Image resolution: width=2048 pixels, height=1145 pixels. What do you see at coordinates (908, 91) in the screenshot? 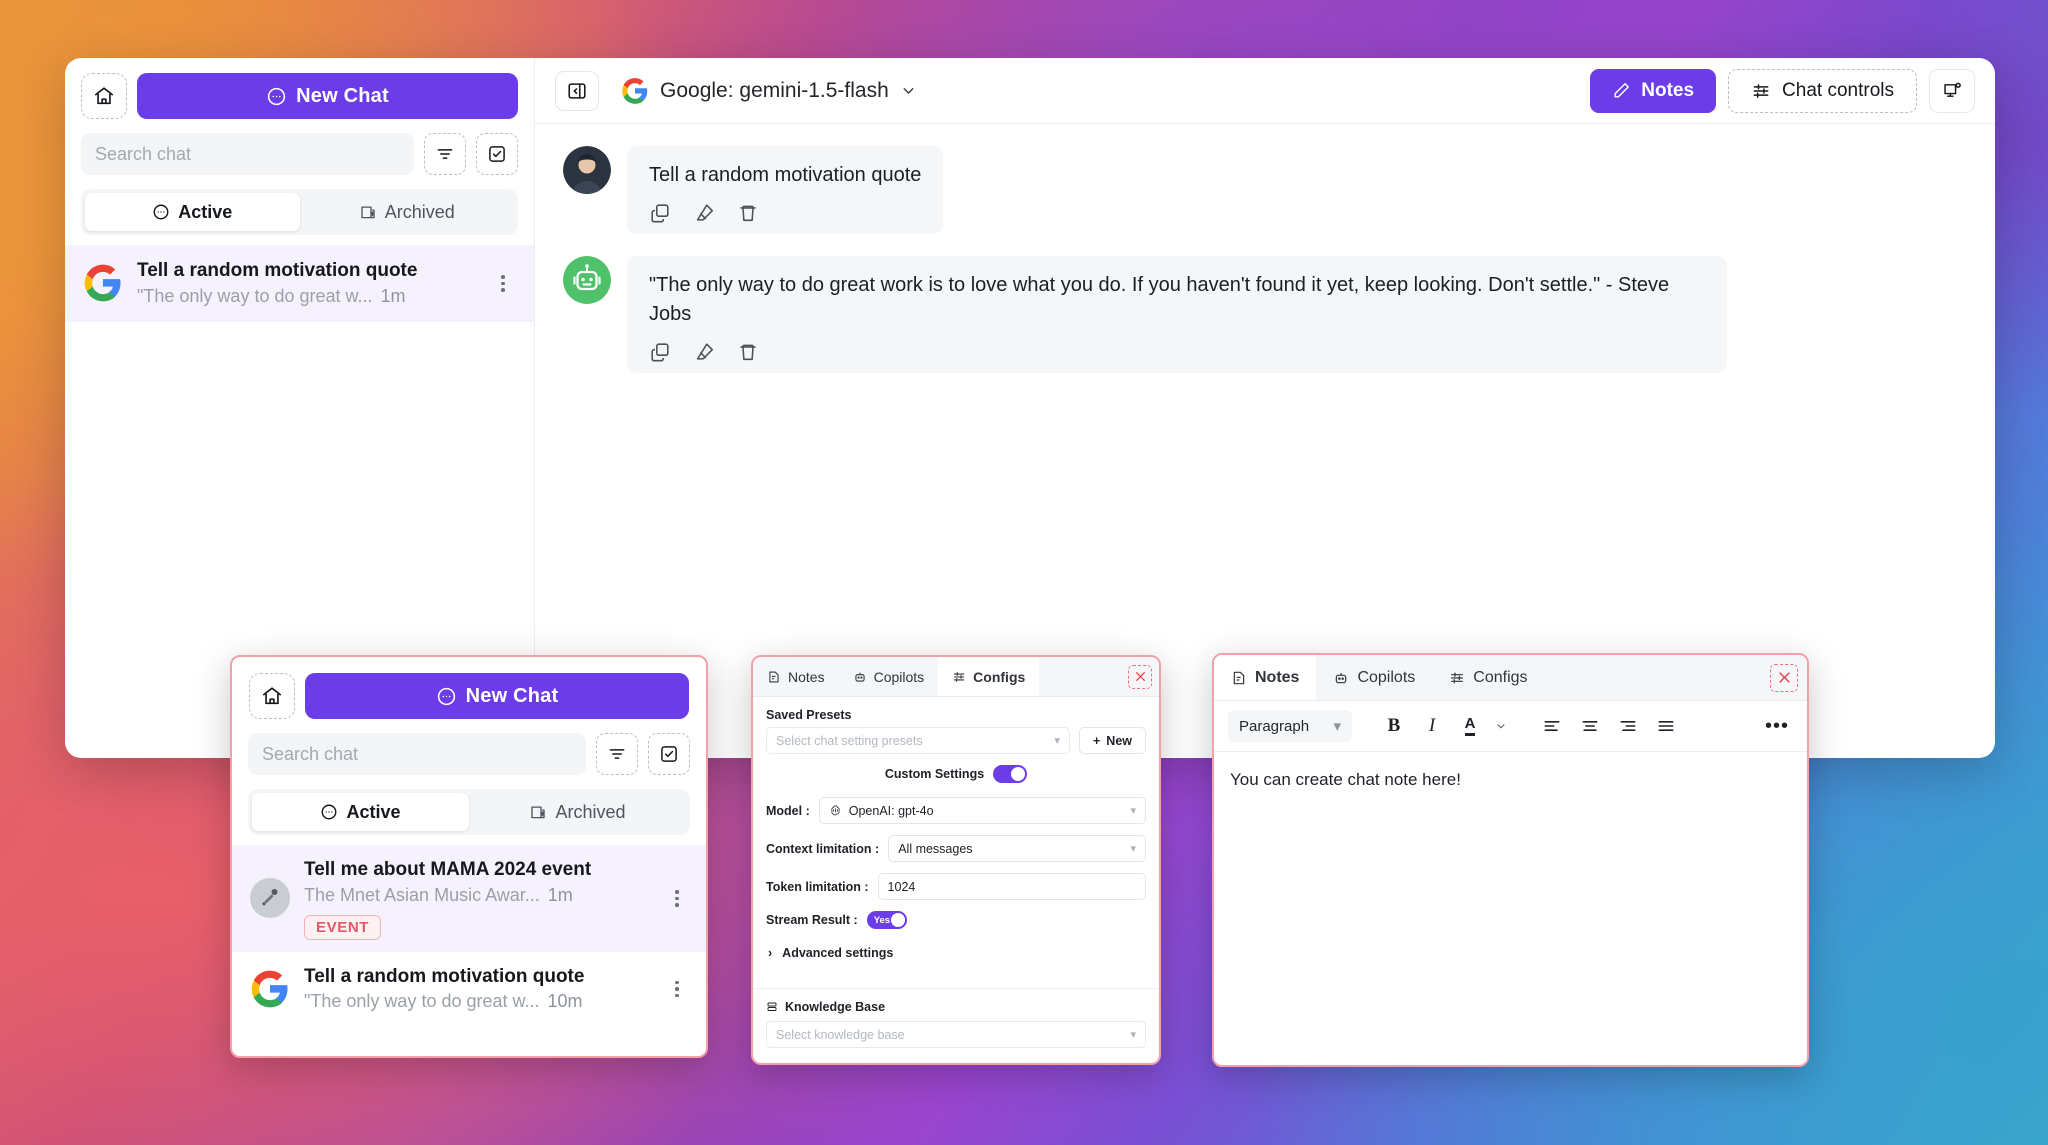
I see `chevron-down-icon` at bounding box center [908, 91].